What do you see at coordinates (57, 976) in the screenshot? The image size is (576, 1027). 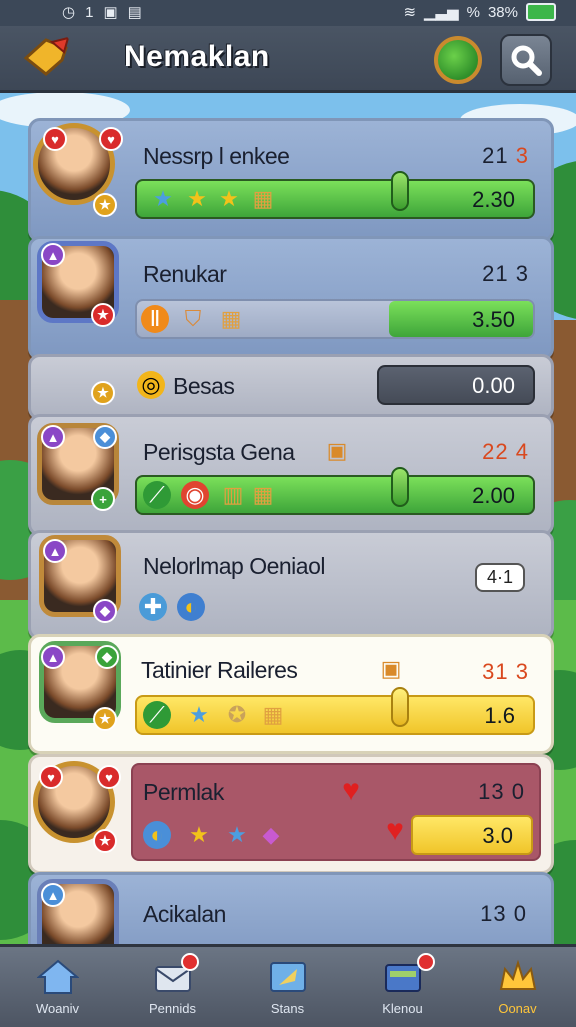 I see `home-icon` at bounding box center [57, 976].